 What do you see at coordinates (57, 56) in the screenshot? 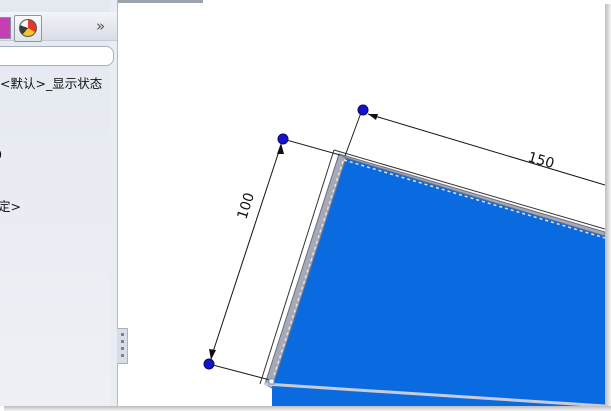
I see `tree-filter-input` at bounding box center [57, 56].